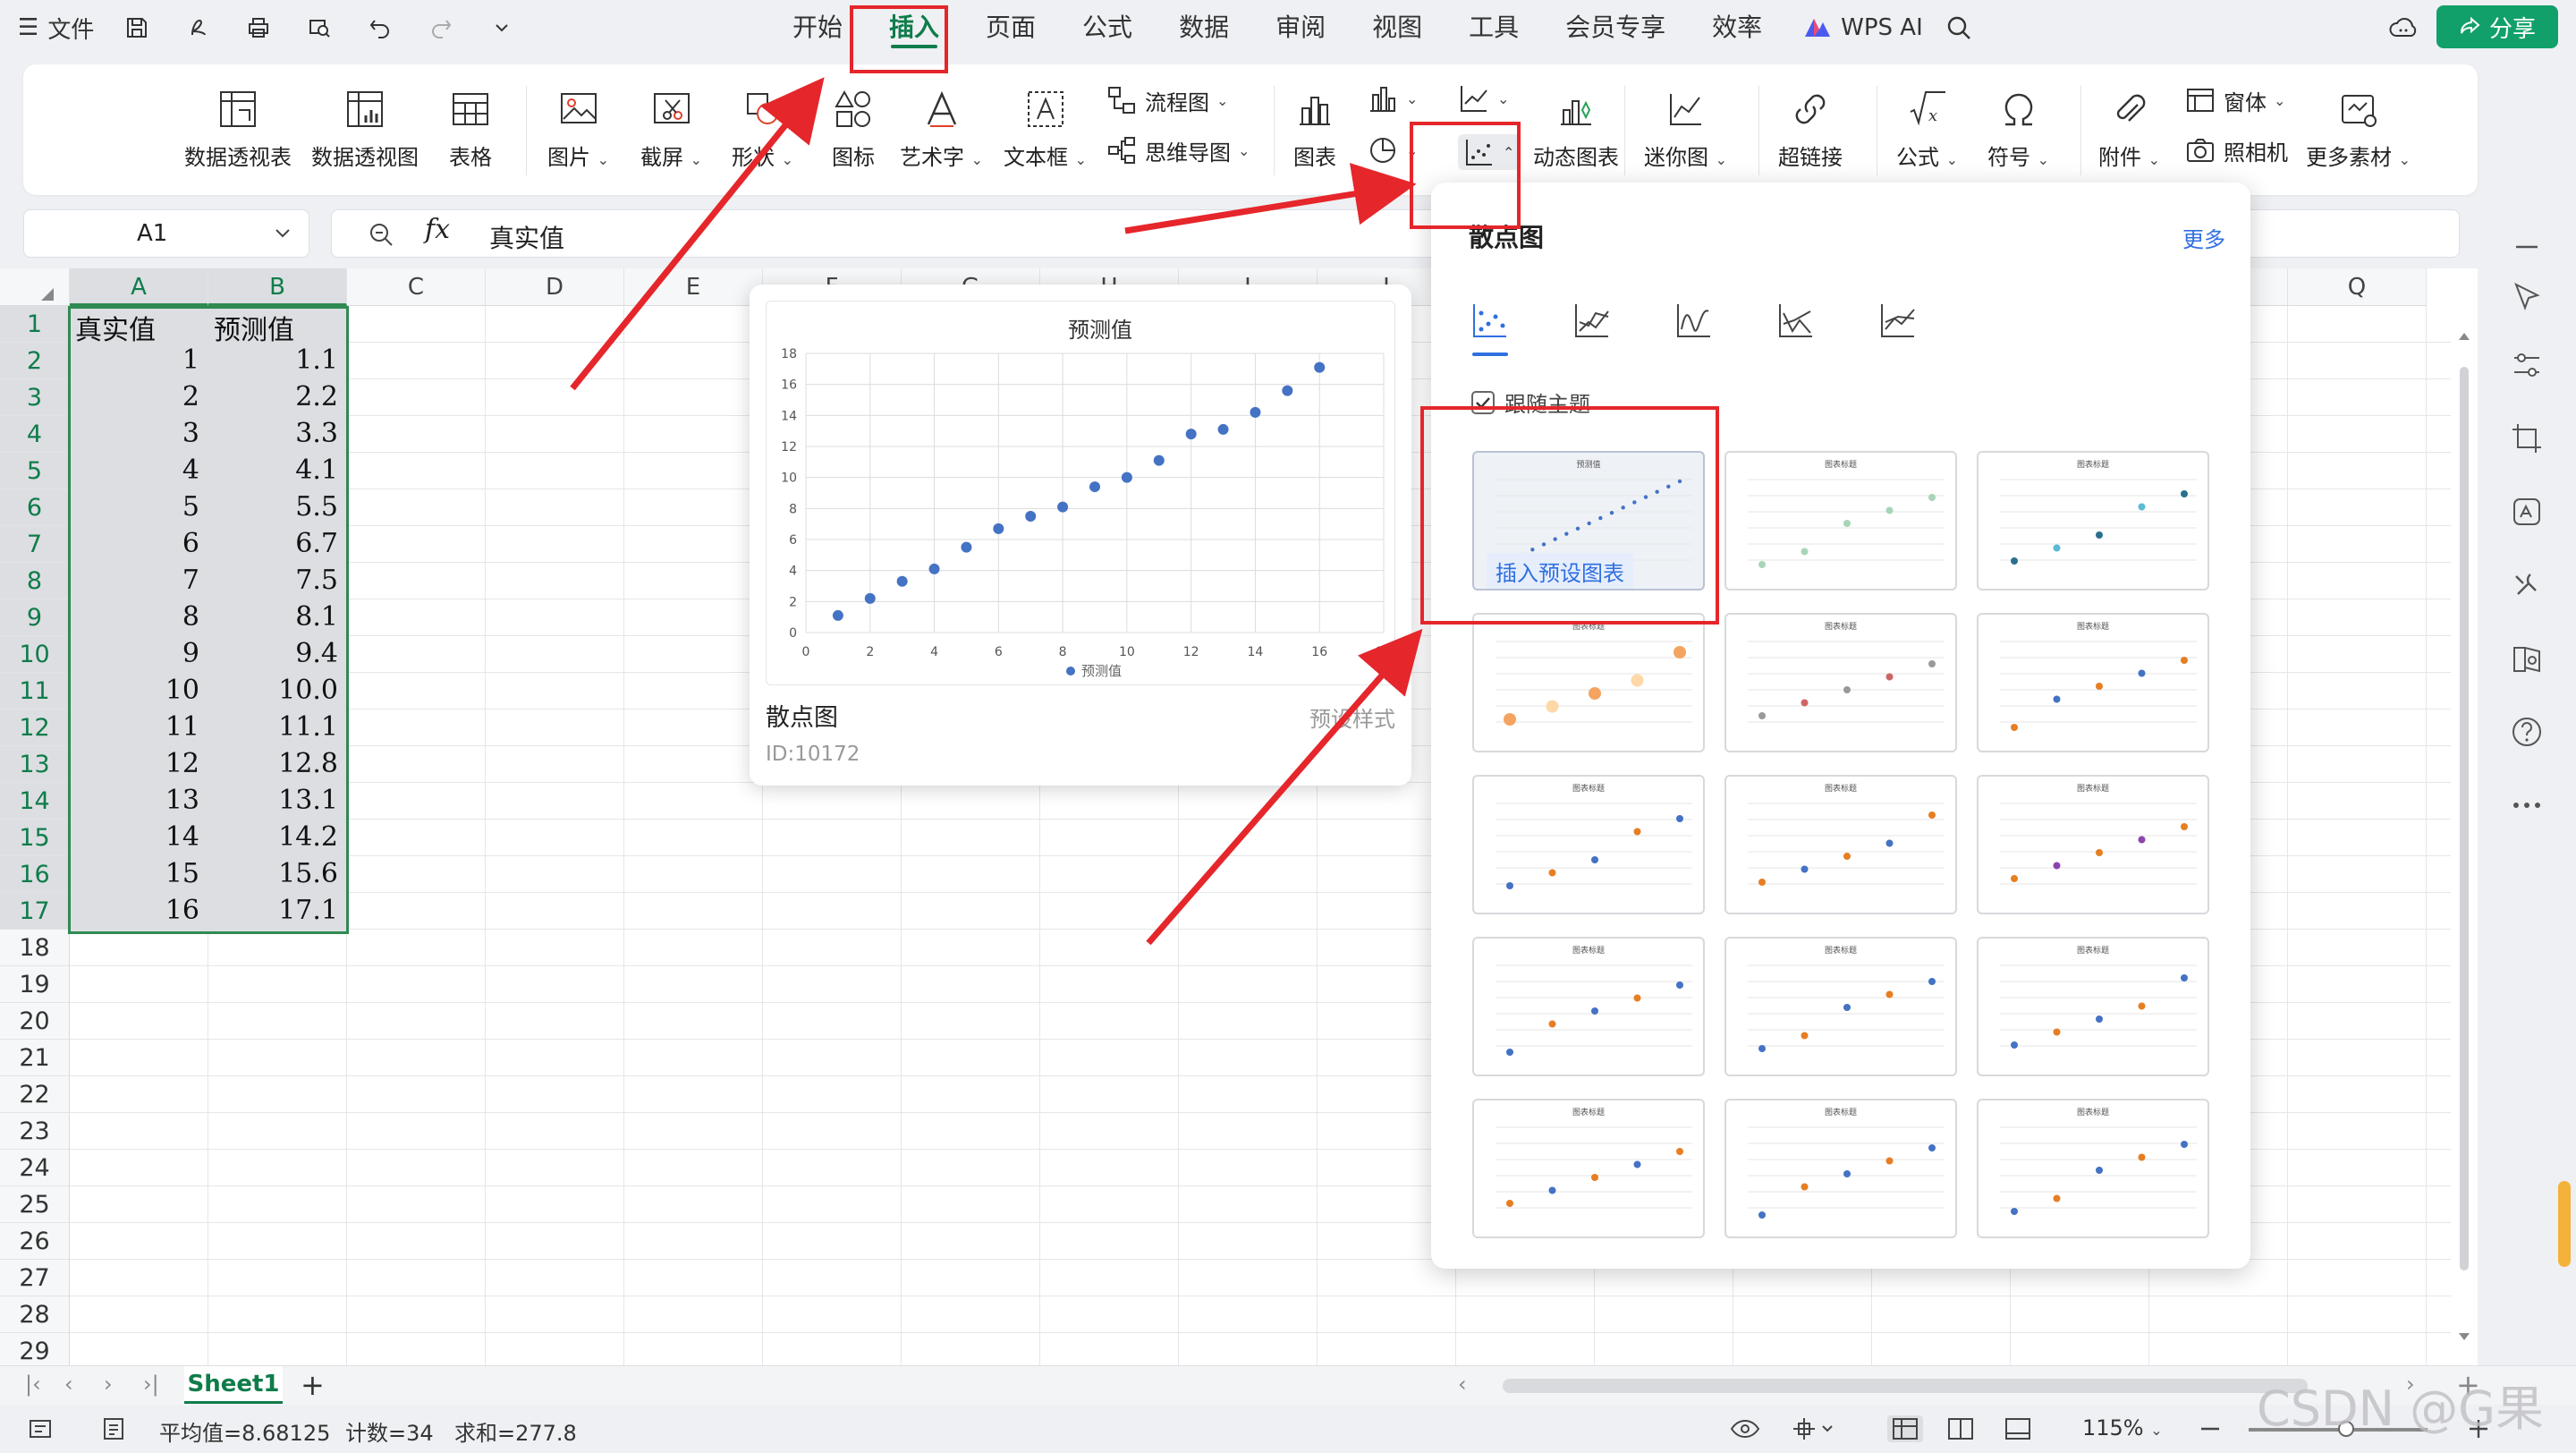  What do you see at coordinates (2236, 150) in the screenshot?
I see `camera-button: 照相机` at bounding box center [2236, 150].